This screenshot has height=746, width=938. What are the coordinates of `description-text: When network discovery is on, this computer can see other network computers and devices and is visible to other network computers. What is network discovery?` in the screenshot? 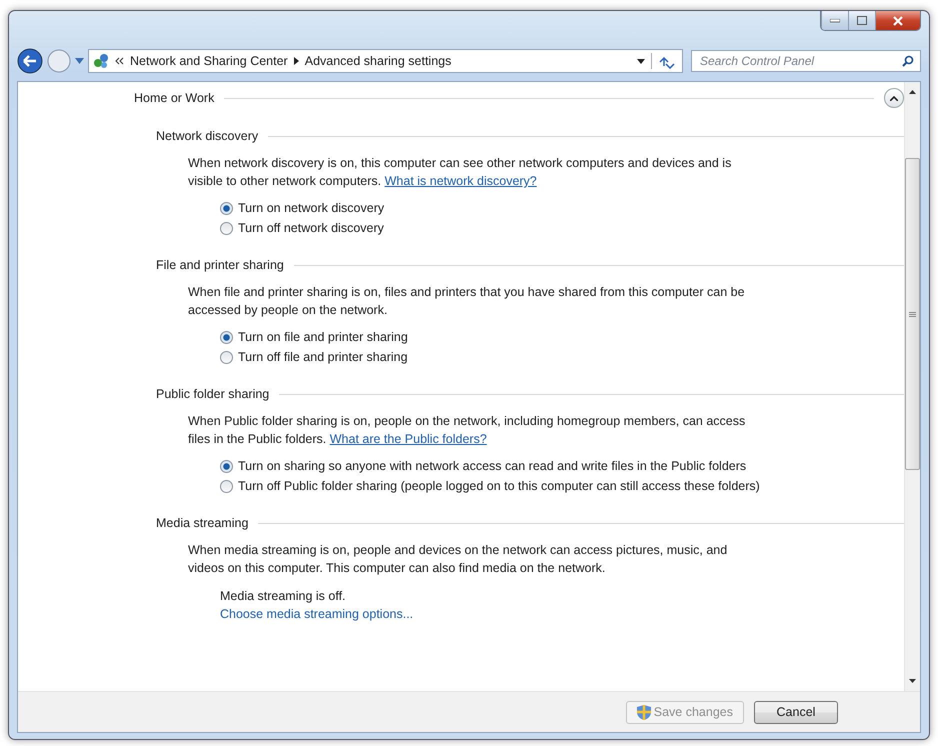 It's located at (460, 172).